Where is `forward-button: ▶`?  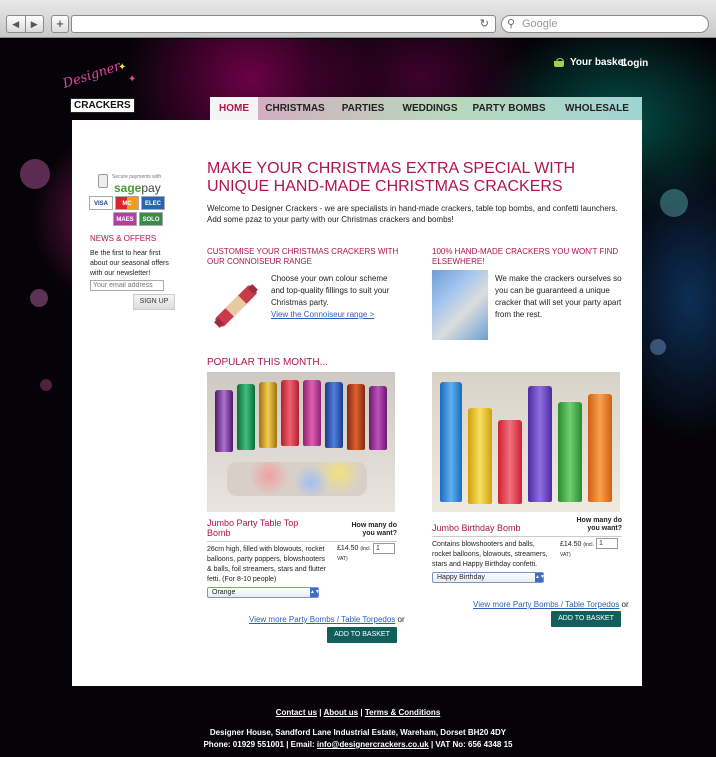 forward-button: ▶ is located at coordinates (34, 24).